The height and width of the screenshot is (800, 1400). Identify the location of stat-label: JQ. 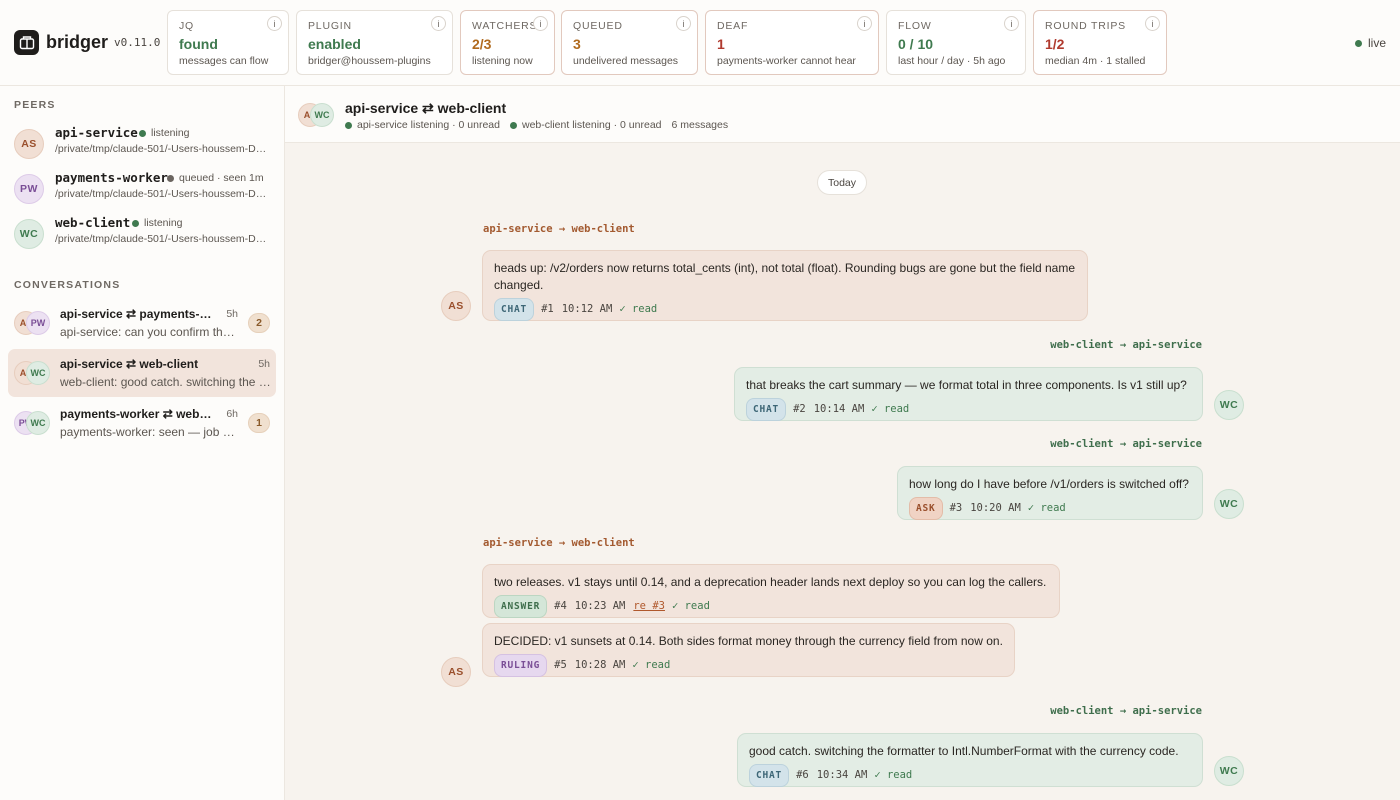
(187, 26).